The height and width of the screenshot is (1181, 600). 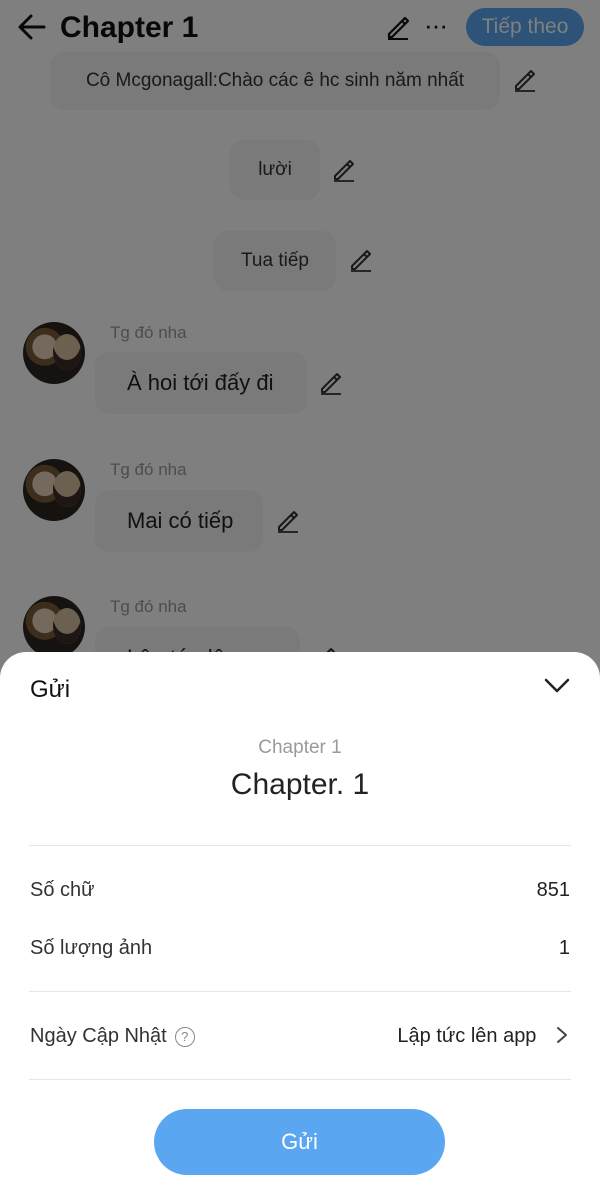 What do you see at coordinates (300, 784) in the screenshot?
I see `chapter-title: Chapter. 1` at bounding box center [300, 784].